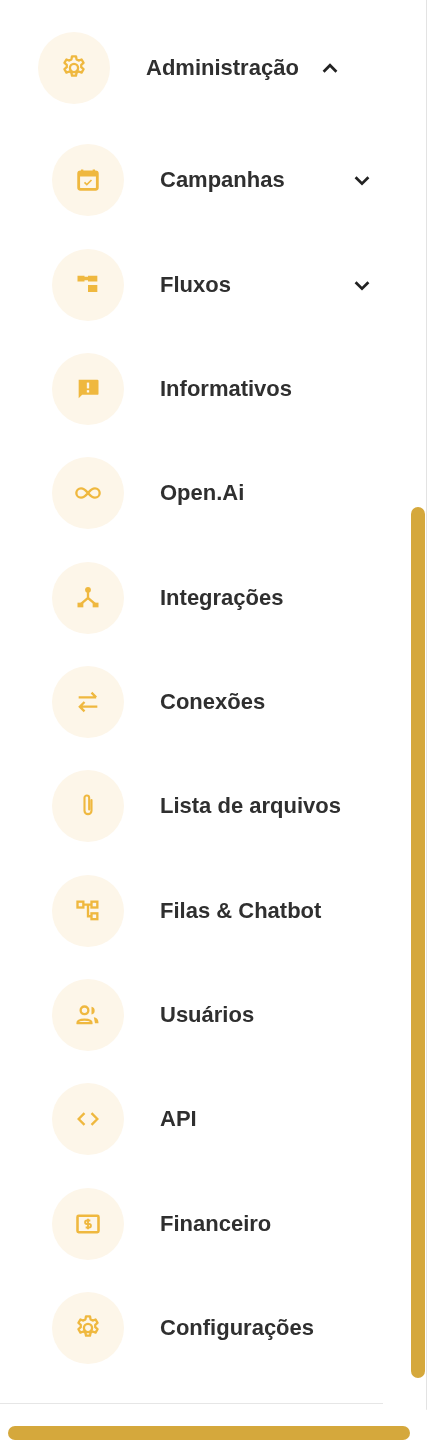 The width and height of the screenshot is (430, 1442). I want to click on menu-label: Open.Ai, so click(202, 493).